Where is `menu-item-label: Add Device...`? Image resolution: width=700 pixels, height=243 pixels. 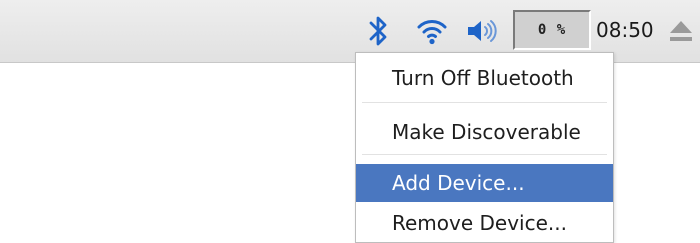
menu-item-label: Add Device... is located at coordinates (458, 183).